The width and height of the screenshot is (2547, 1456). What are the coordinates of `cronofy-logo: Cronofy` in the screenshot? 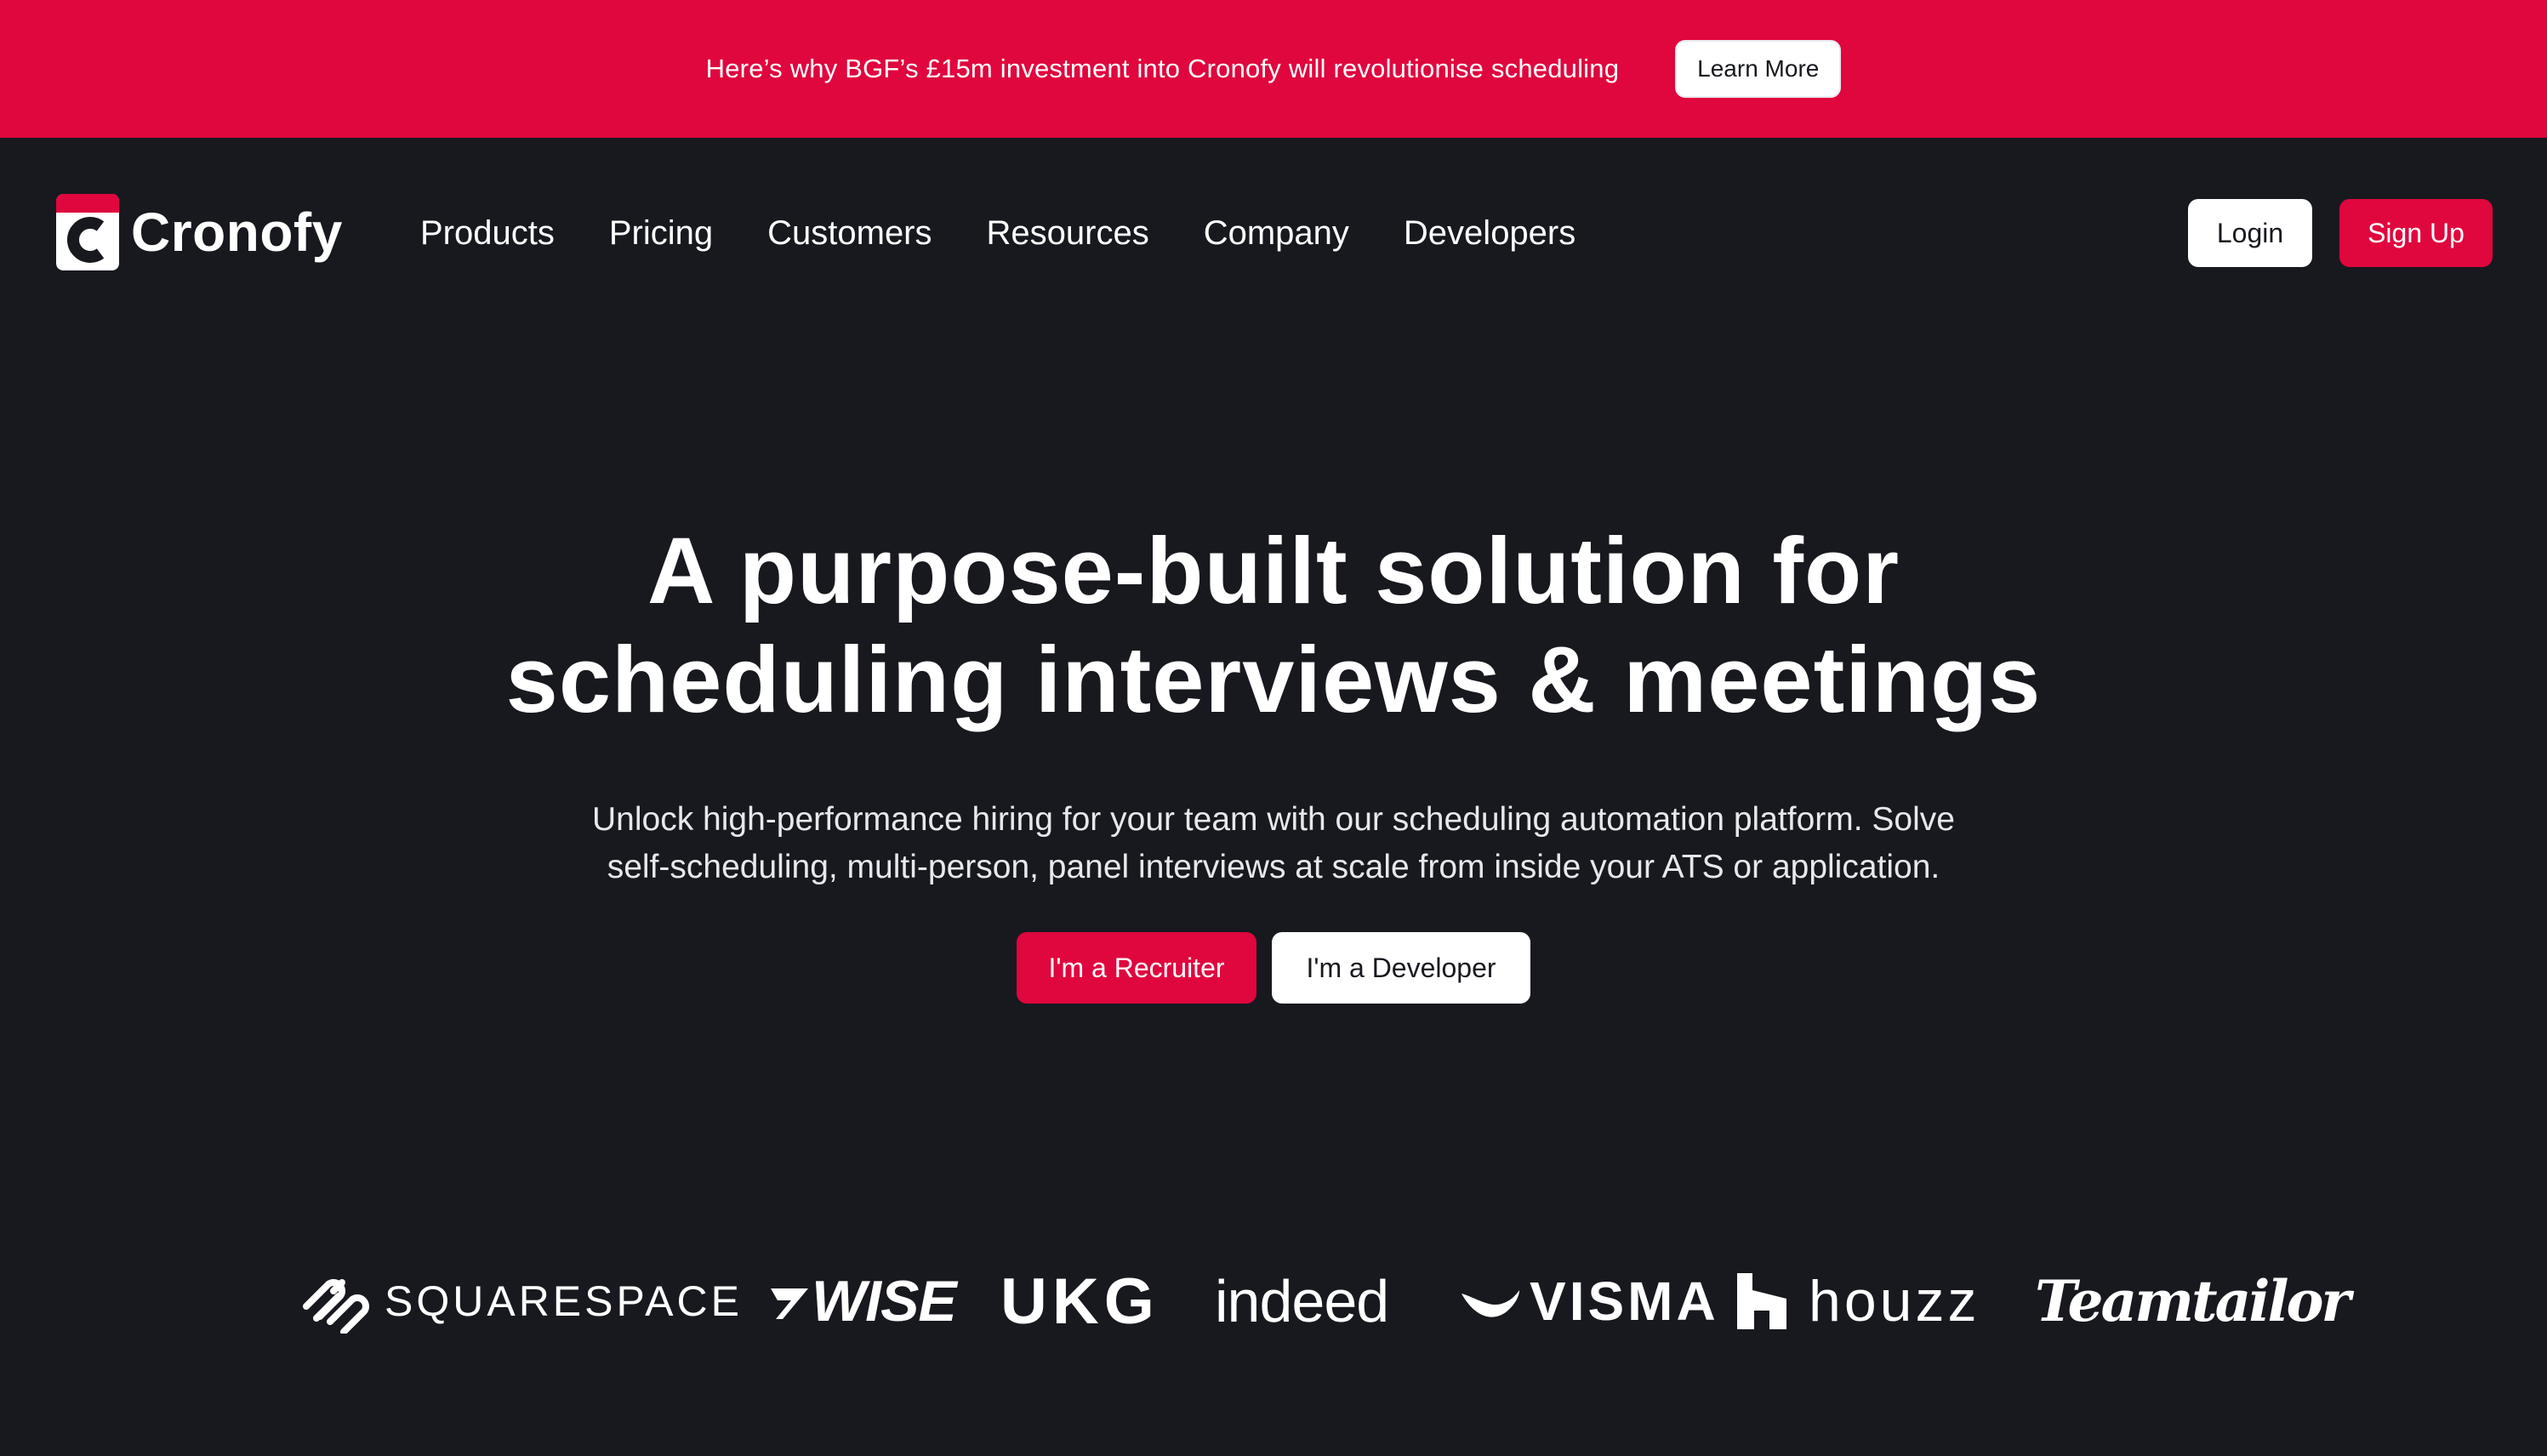 It's located at (199, 232).